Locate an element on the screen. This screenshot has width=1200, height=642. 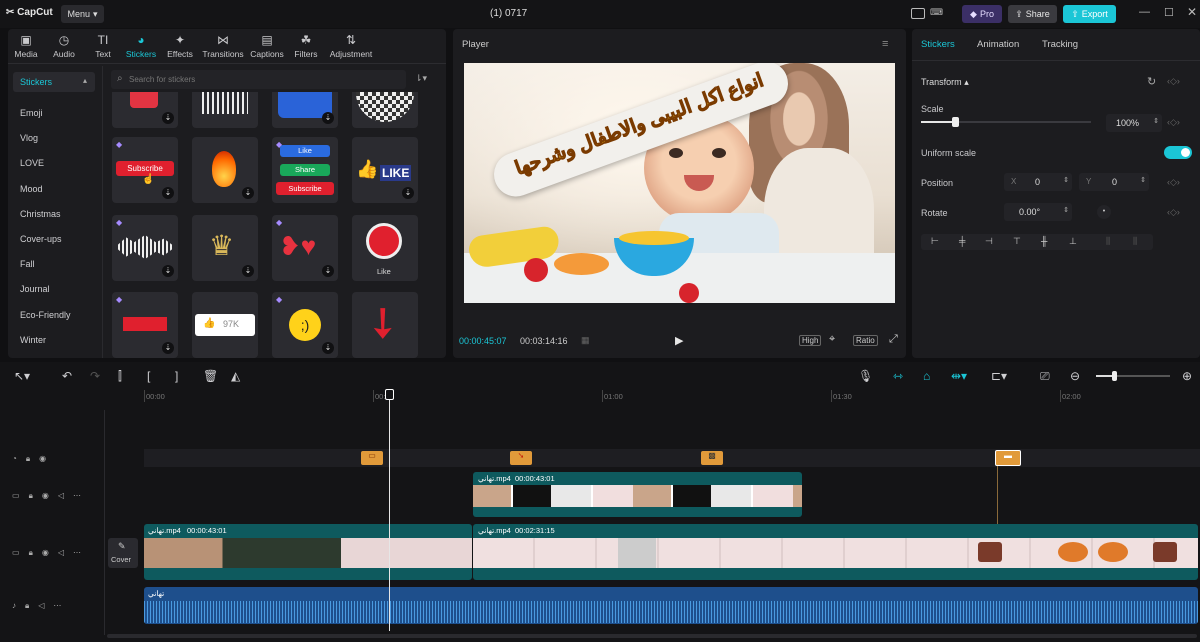
export-button: ⇧ Export is located at coordinates (1089, 14).